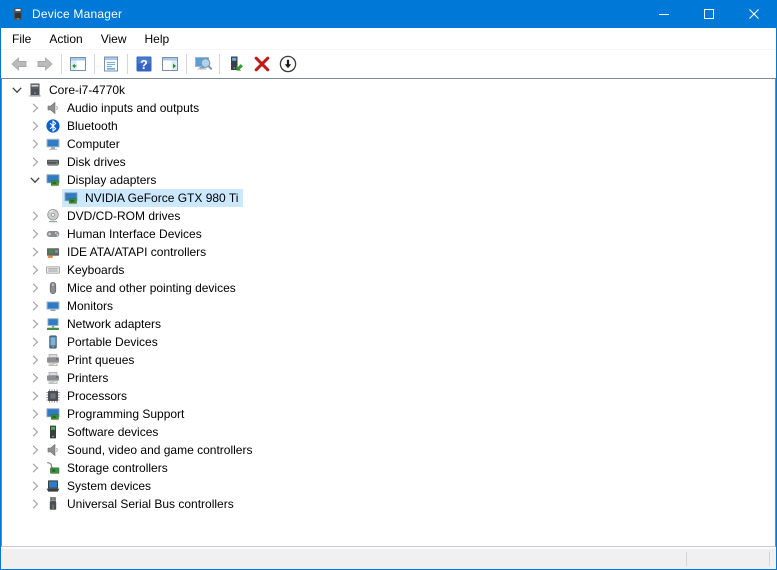 This screenshot has width=777, height=570. I want to click on tree-item-label: Network adapters, so click(114, 324).